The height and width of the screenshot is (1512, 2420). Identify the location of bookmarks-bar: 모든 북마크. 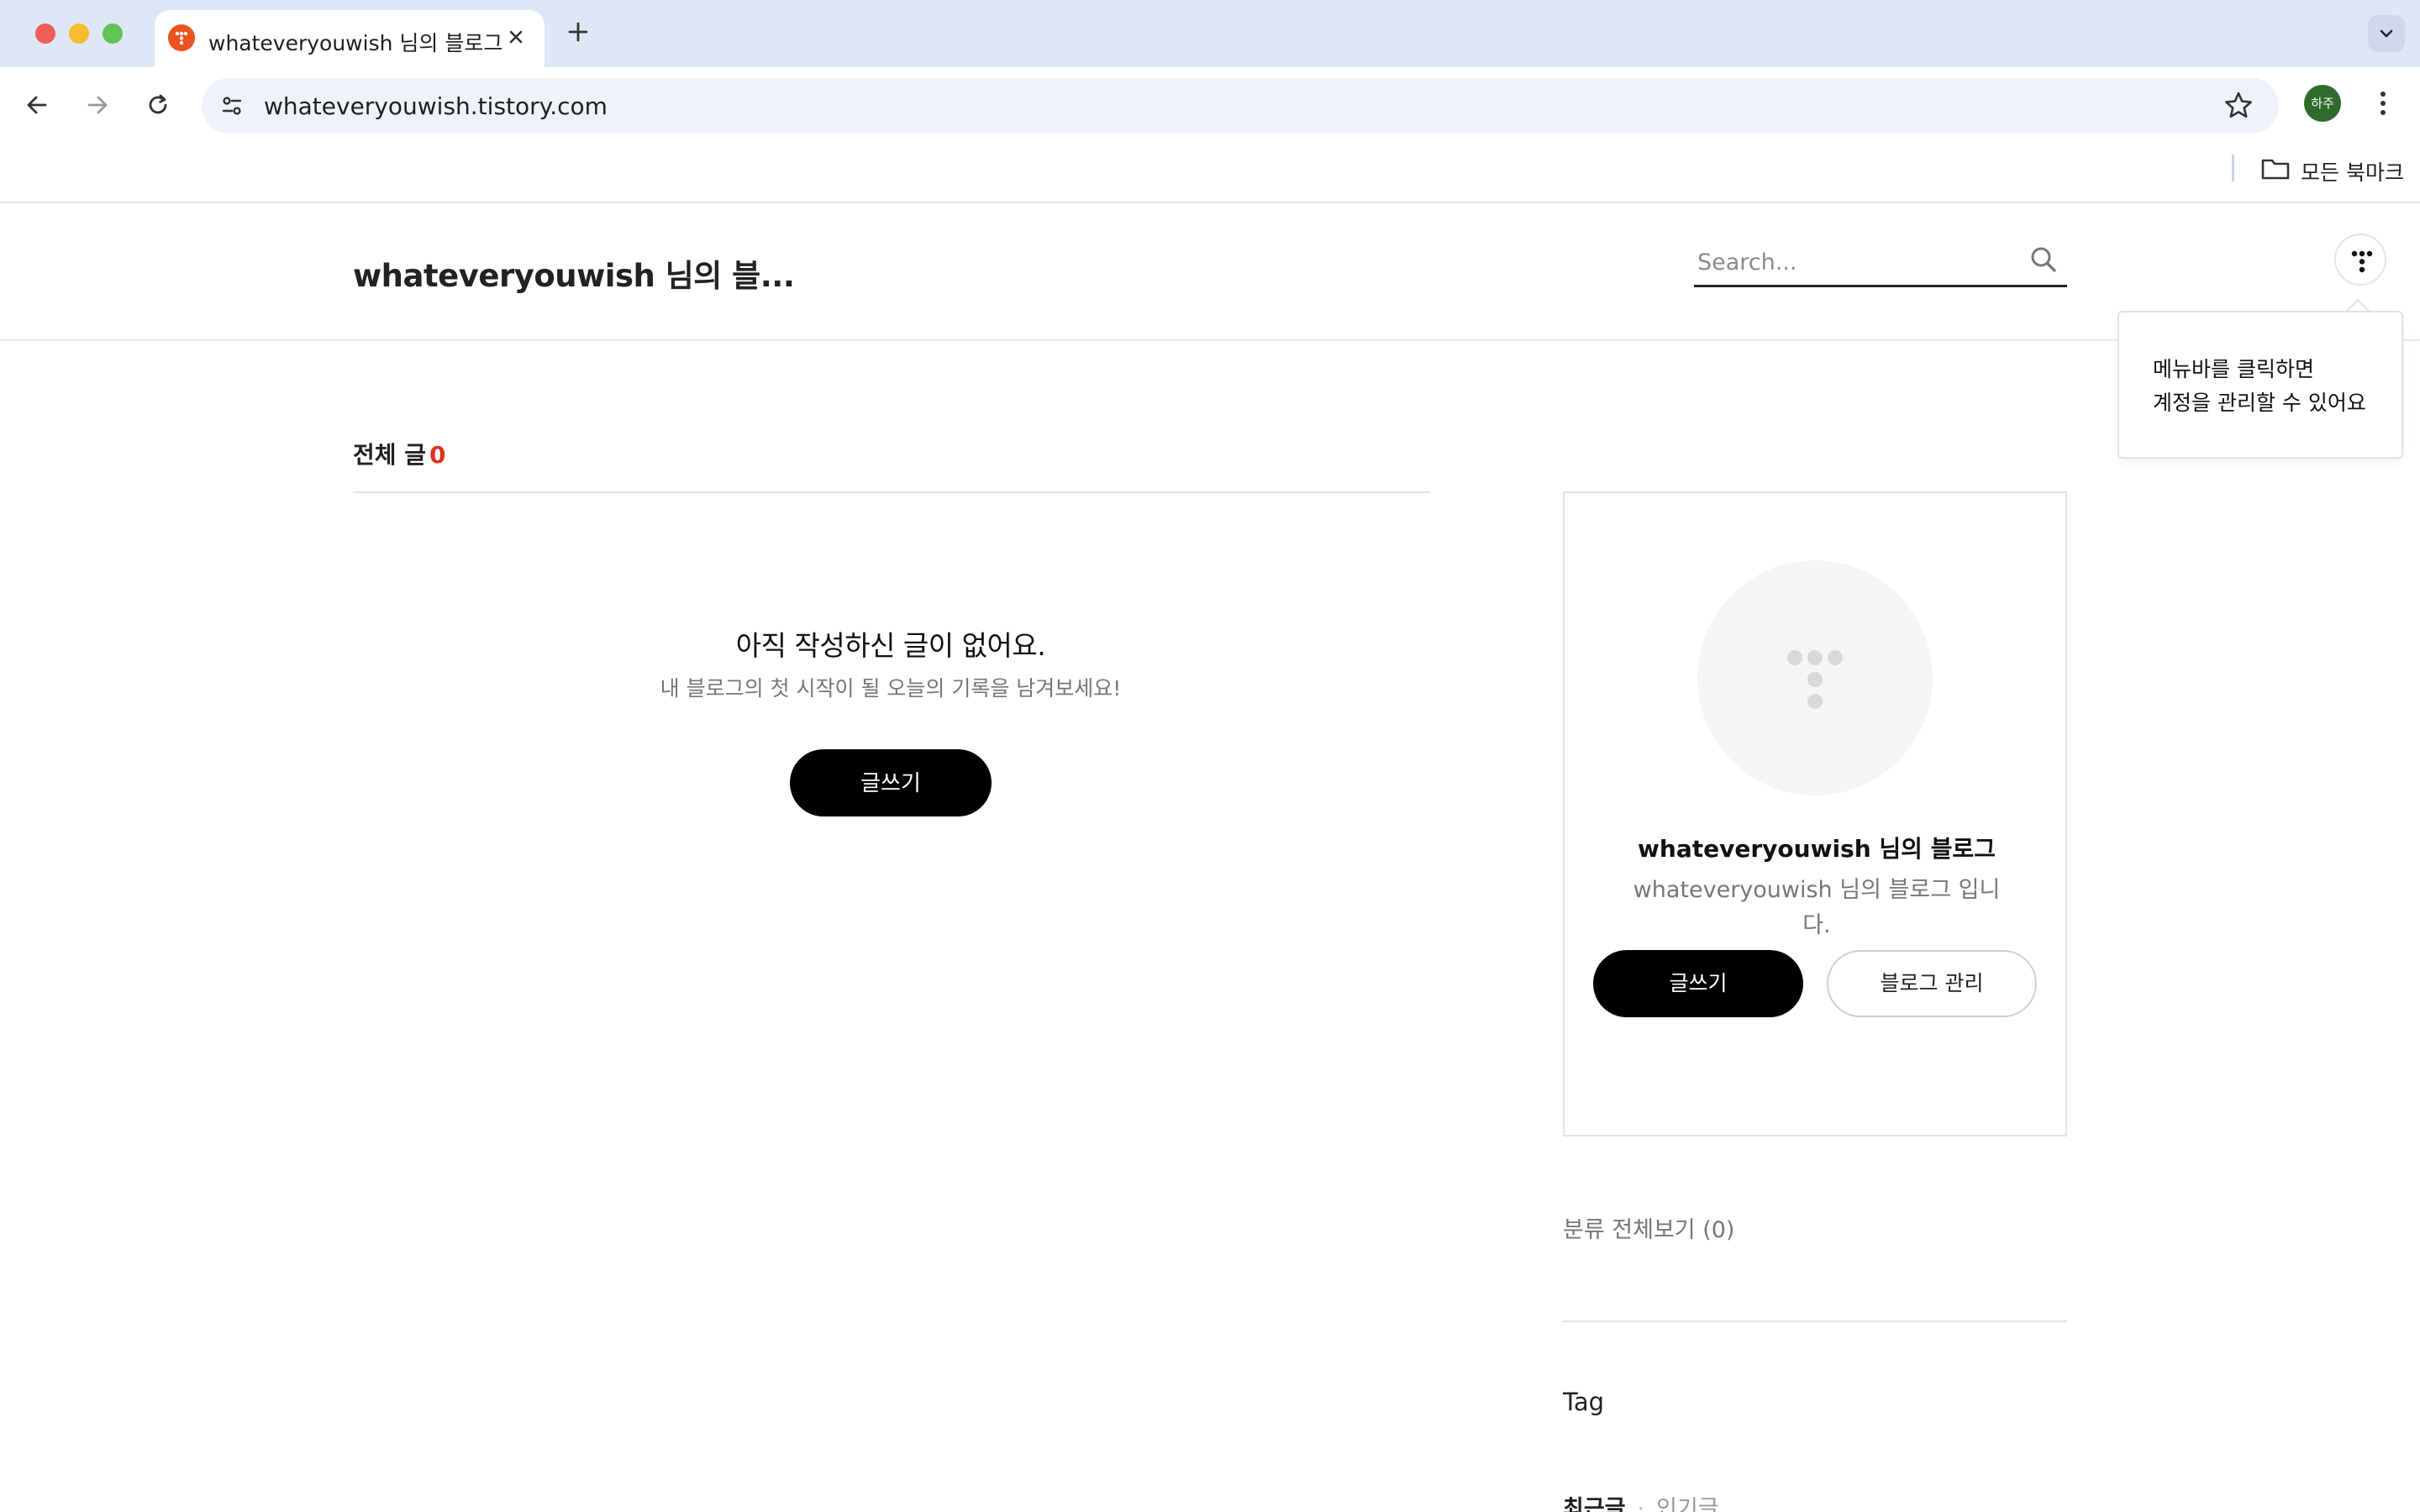
(1210, 173).